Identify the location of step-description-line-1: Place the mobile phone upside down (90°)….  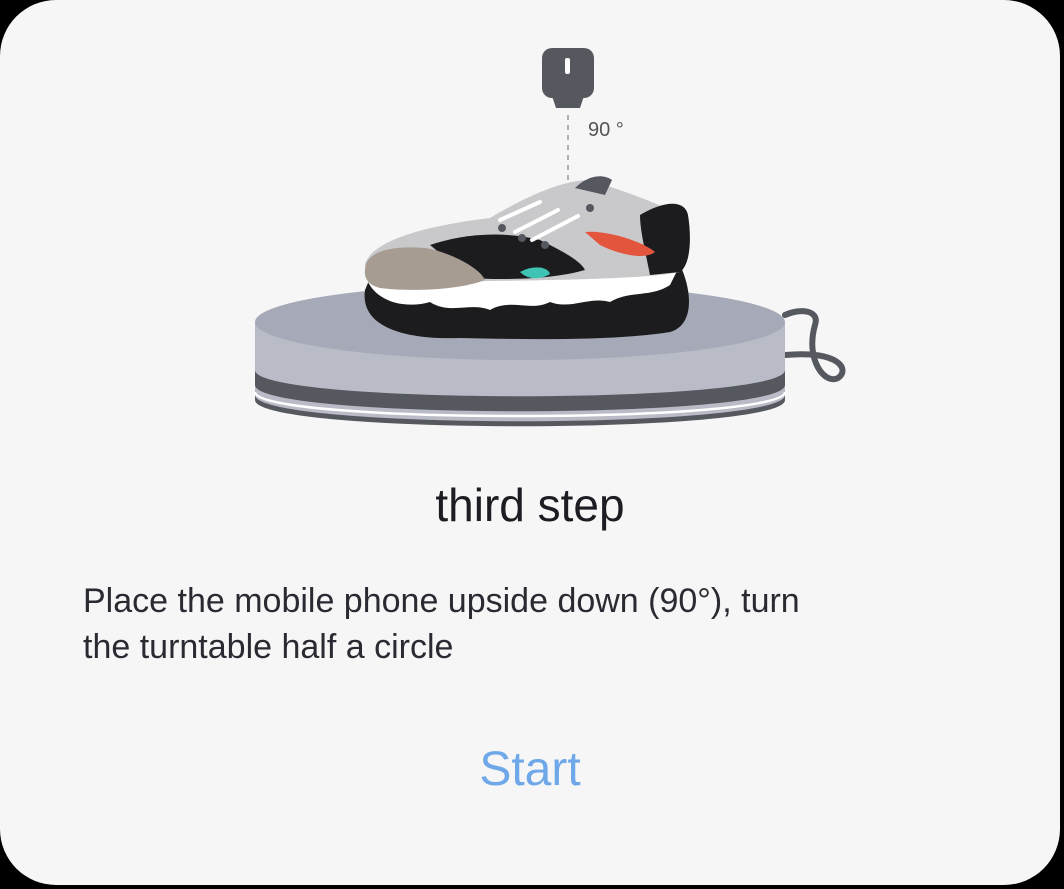
(441, 601).